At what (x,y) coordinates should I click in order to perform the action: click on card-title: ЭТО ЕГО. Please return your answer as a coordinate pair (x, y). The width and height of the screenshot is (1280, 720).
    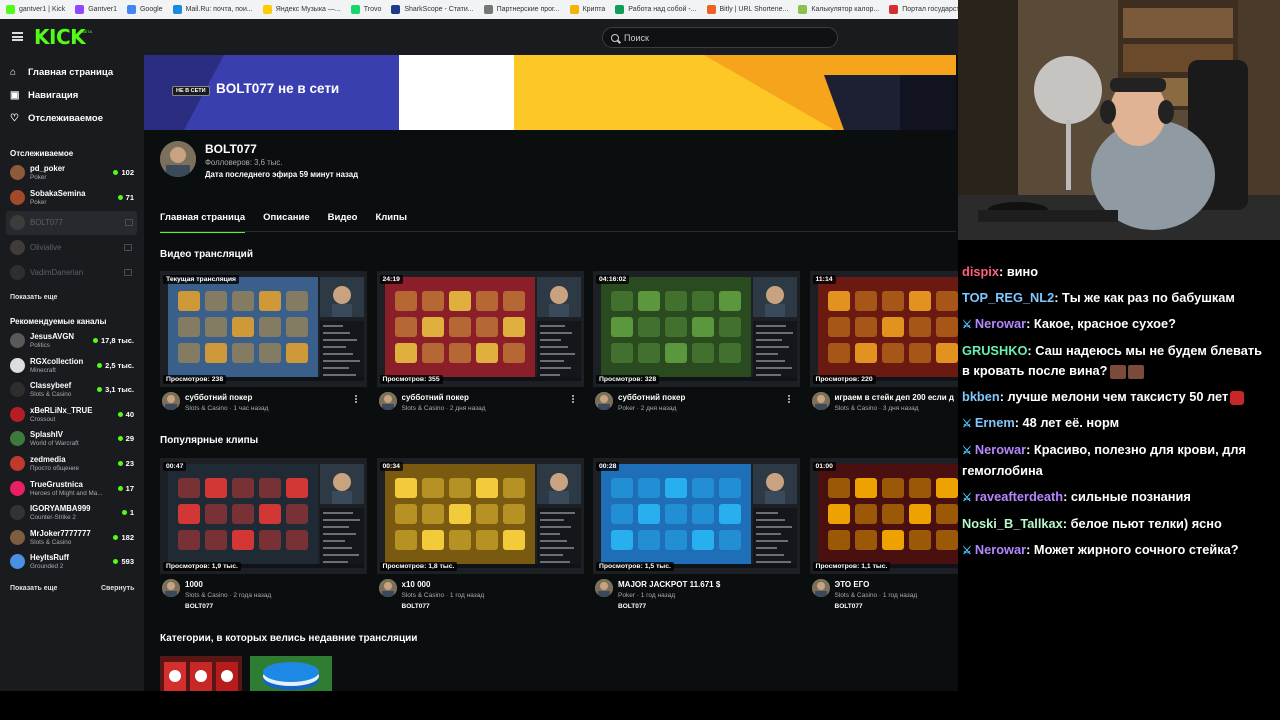
    Looking at the image, I should click on (897, 584).